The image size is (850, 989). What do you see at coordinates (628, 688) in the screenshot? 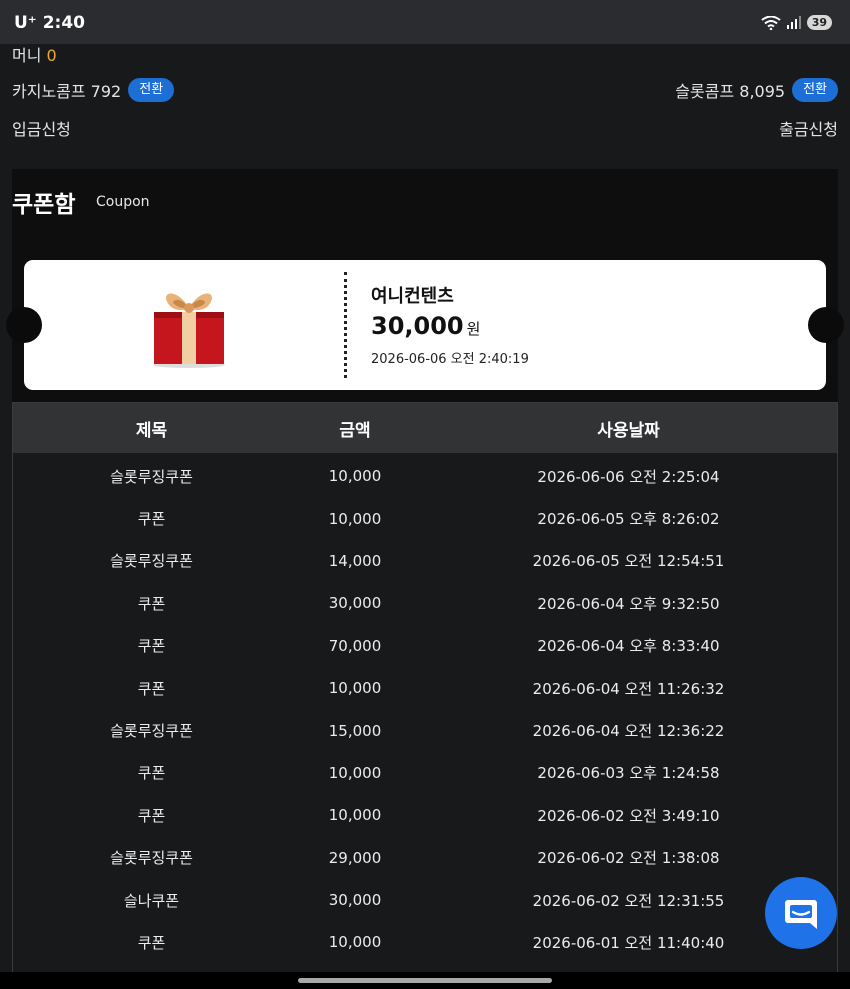
I see `row-used-date: 2026-06-04 오전 11:26:32` at bounding box center [628, 688].